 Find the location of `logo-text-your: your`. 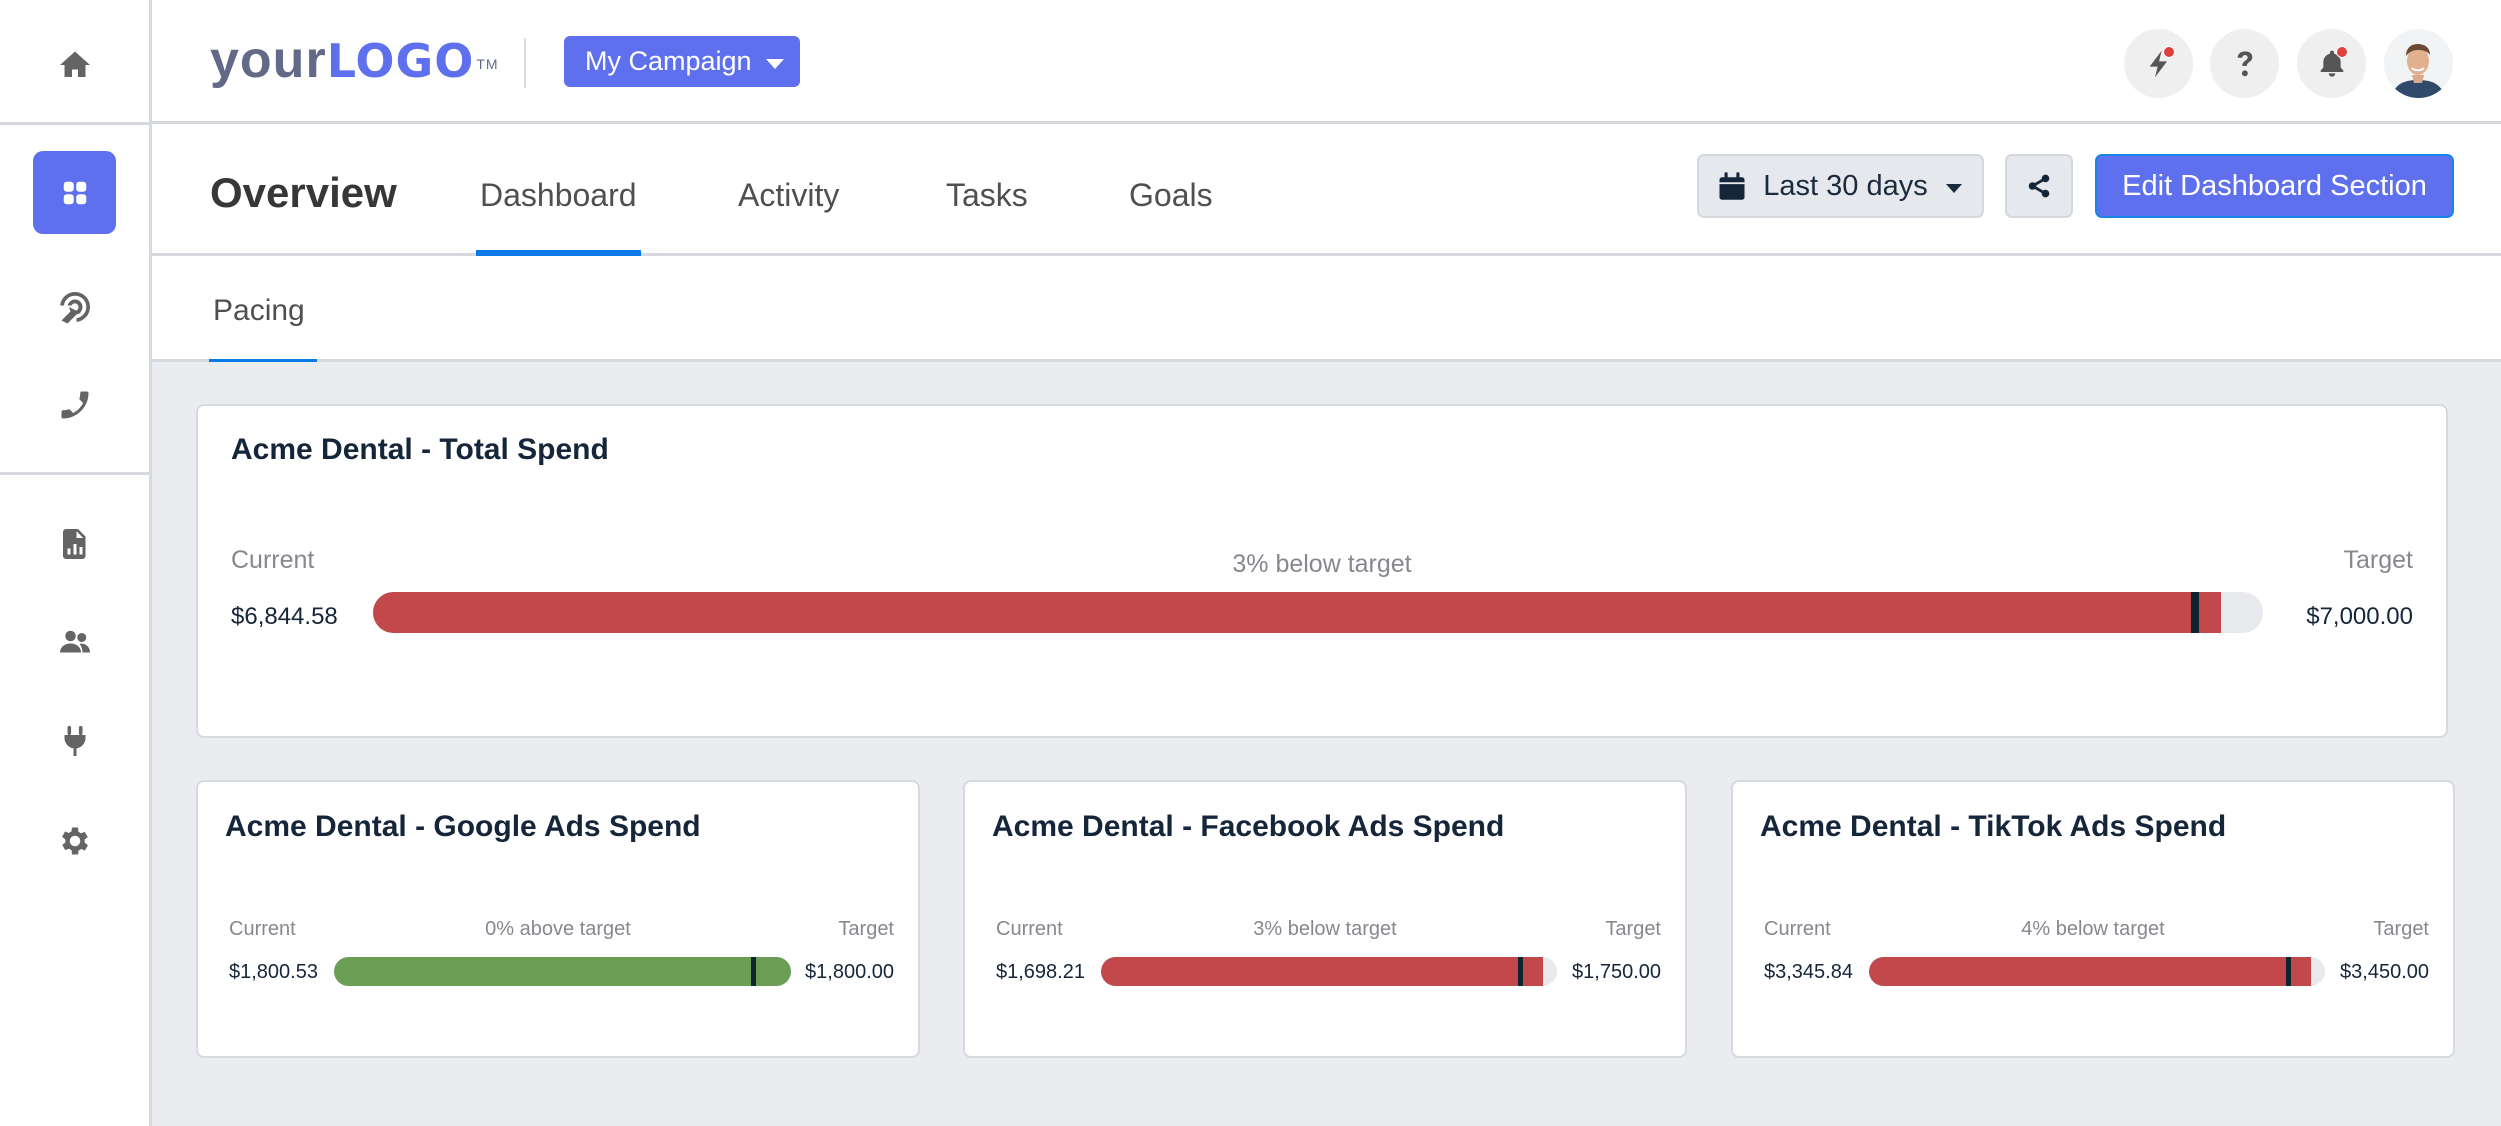

logo-text-your: your is located at coordinates (268, 60).